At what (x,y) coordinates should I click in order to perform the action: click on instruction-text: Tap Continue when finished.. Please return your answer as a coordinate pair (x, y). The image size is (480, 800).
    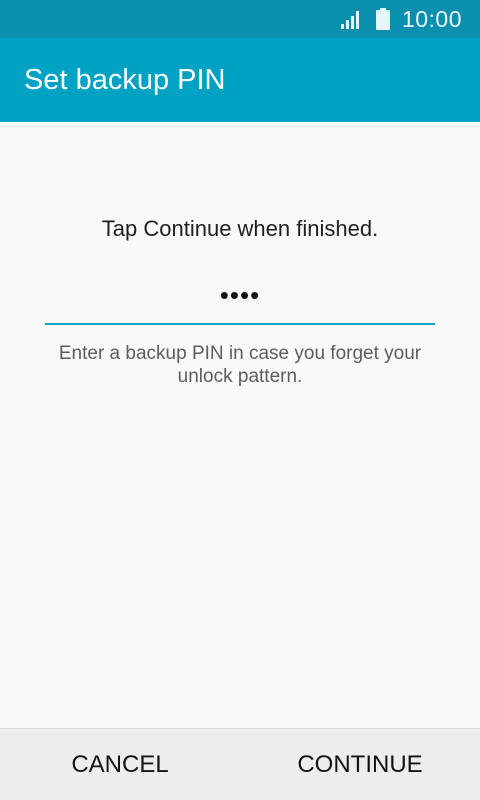
    Looking at the image, I should click on (240, 228).